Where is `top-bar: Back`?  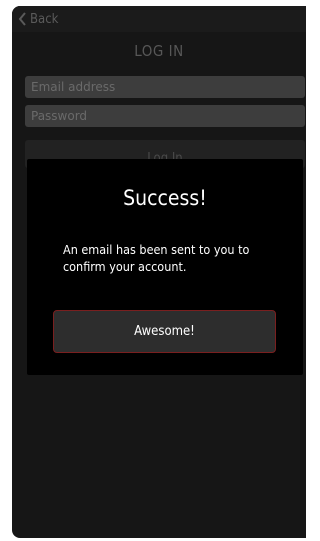 top-bar: Back is located at coordinates (159, 19).